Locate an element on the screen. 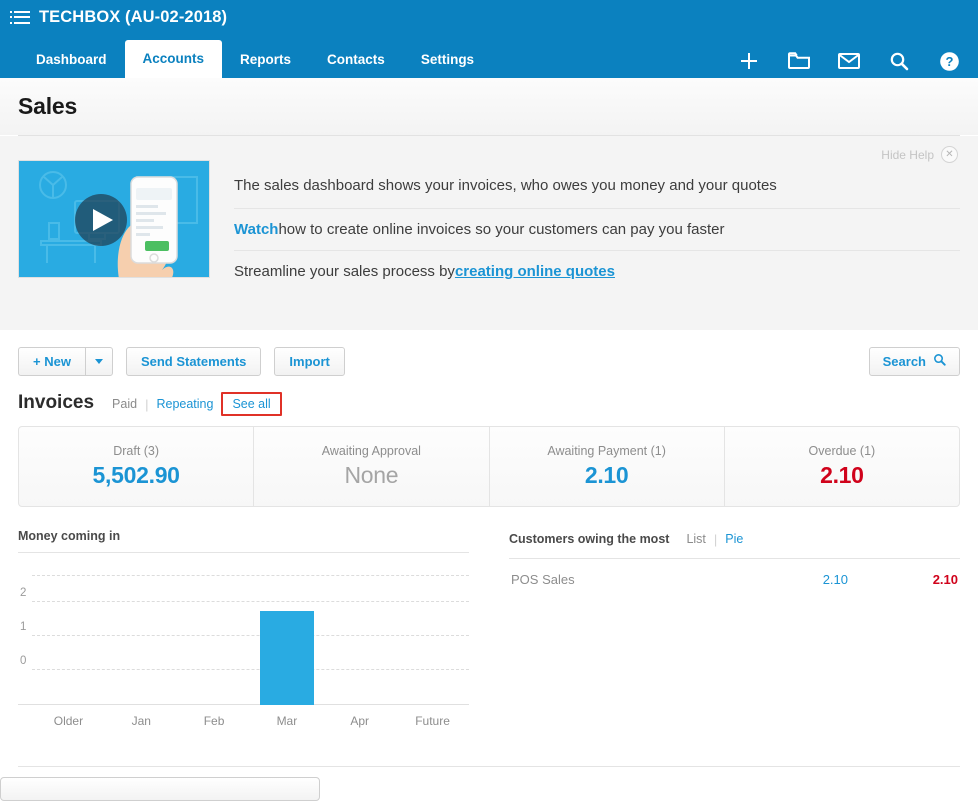  status-card-label: Draft (3) is located at coordinates (136, 451).